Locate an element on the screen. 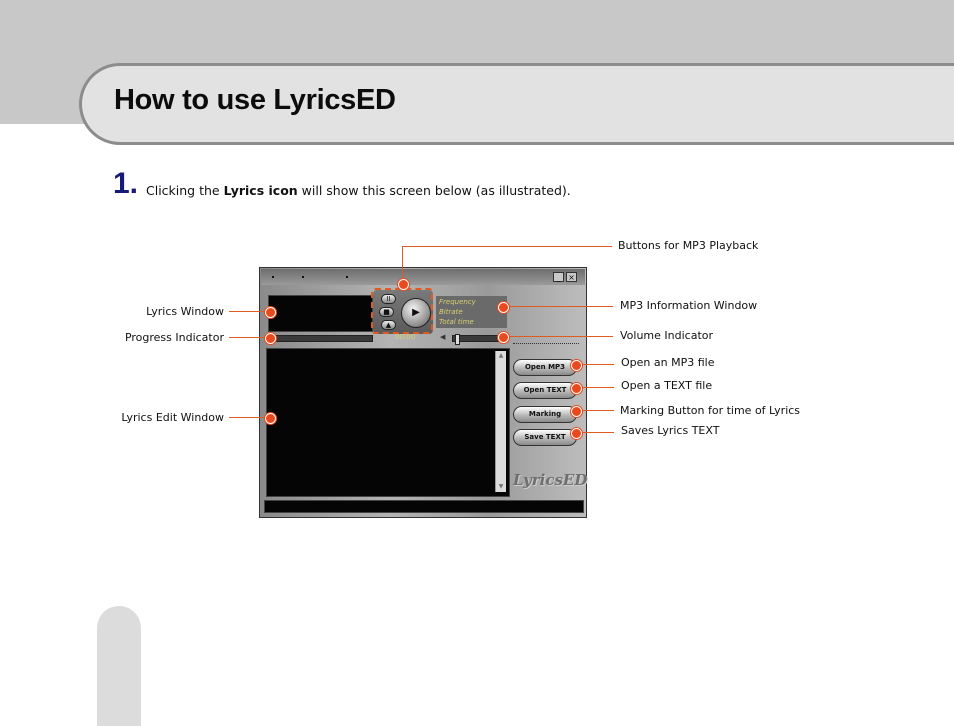  lyrics-edit-window is located at coordinates (388, 422).